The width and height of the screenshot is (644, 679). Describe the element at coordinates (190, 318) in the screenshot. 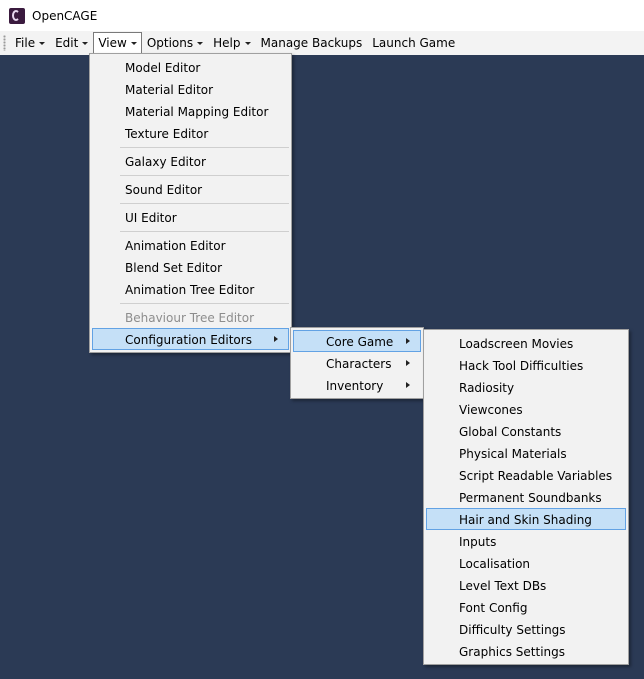

I see `menu-item-behaviour-tree-editor: Behaviour Tree Editor` at that location.